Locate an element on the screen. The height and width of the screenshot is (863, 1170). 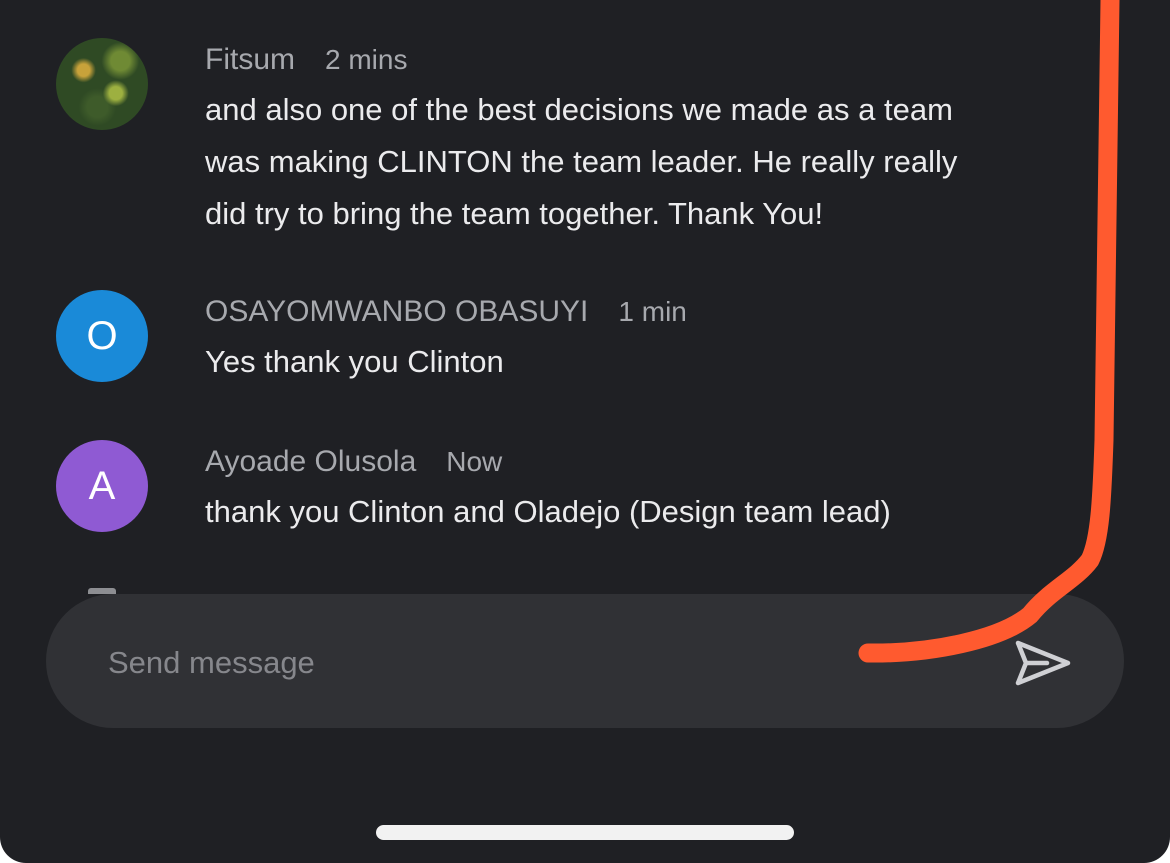
message-text: Yes thank you Clinton is located at coordinates (645, 362).